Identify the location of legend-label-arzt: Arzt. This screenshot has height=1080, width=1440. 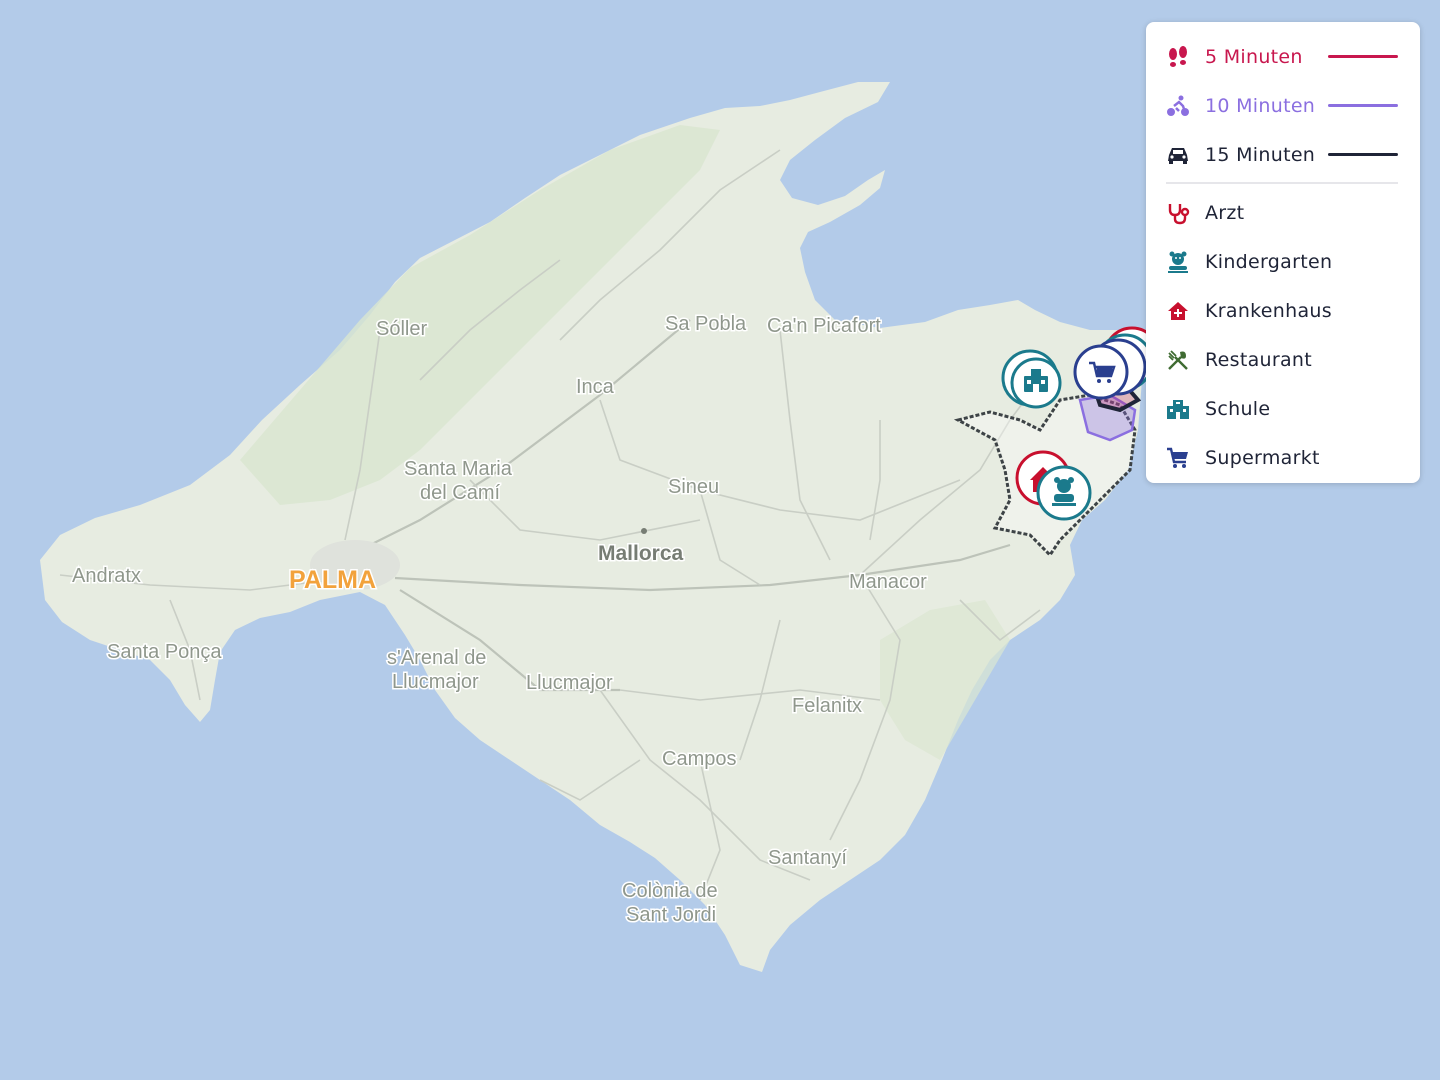
(1225, 212).